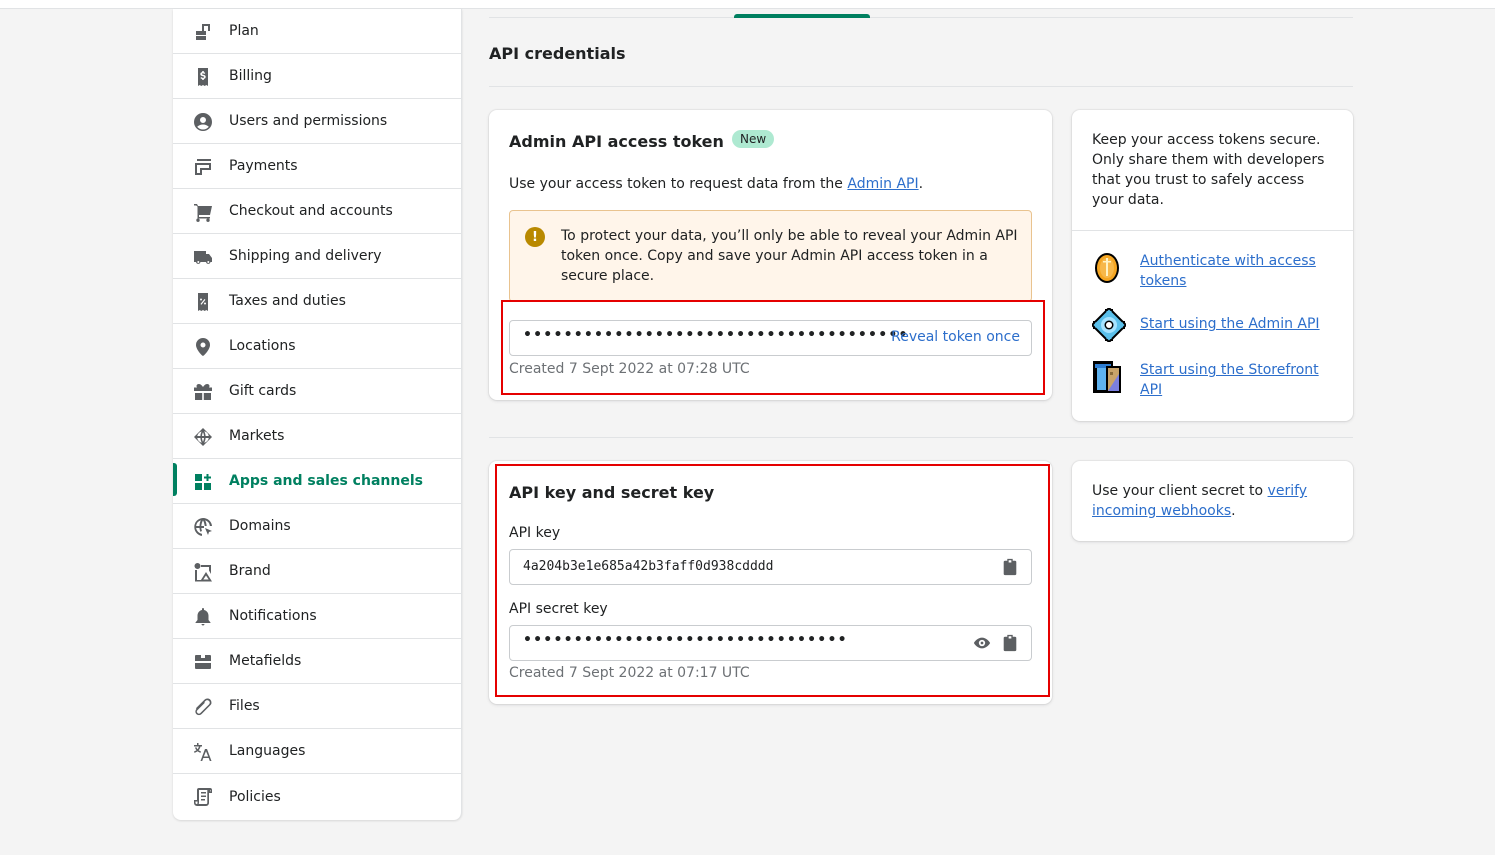 This screenshot has height=855, width=1495. I want to click on authenticate-access-tokens-link: Authenticate with access tokens, so click(1240, 271).